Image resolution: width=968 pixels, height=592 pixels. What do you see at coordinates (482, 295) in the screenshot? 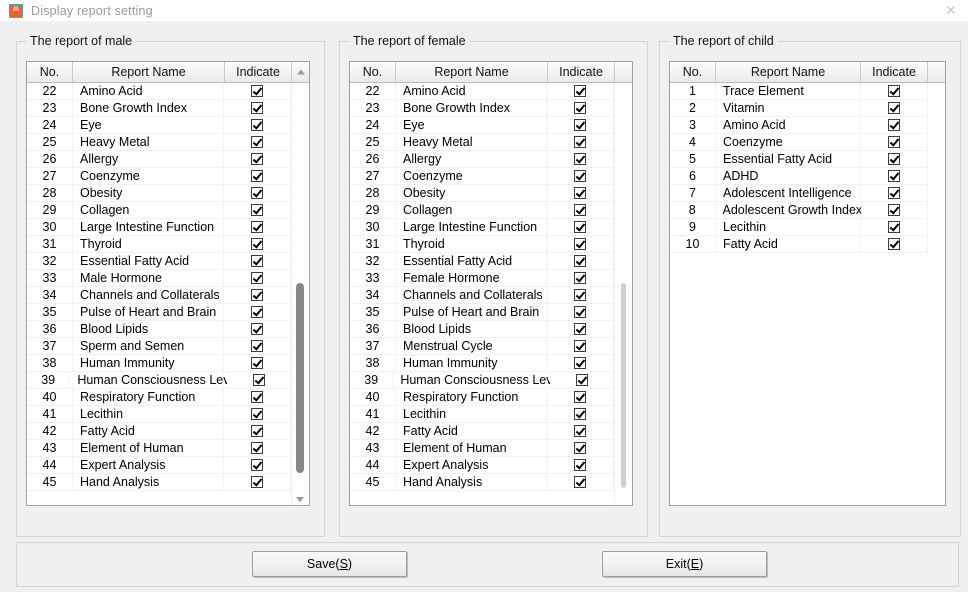
I see `table-row: 34 Channels and Collaterals` at bounding box center [482, 295].